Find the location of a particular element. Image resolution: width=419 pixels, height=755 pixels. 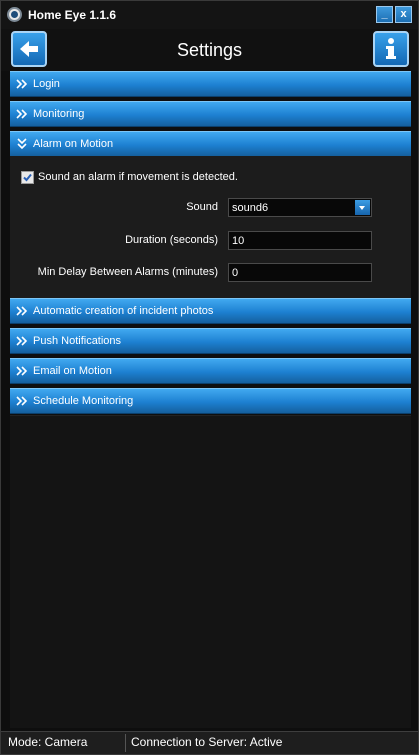

section-label: Alarm on Motion is located at coordinates (73, 144).